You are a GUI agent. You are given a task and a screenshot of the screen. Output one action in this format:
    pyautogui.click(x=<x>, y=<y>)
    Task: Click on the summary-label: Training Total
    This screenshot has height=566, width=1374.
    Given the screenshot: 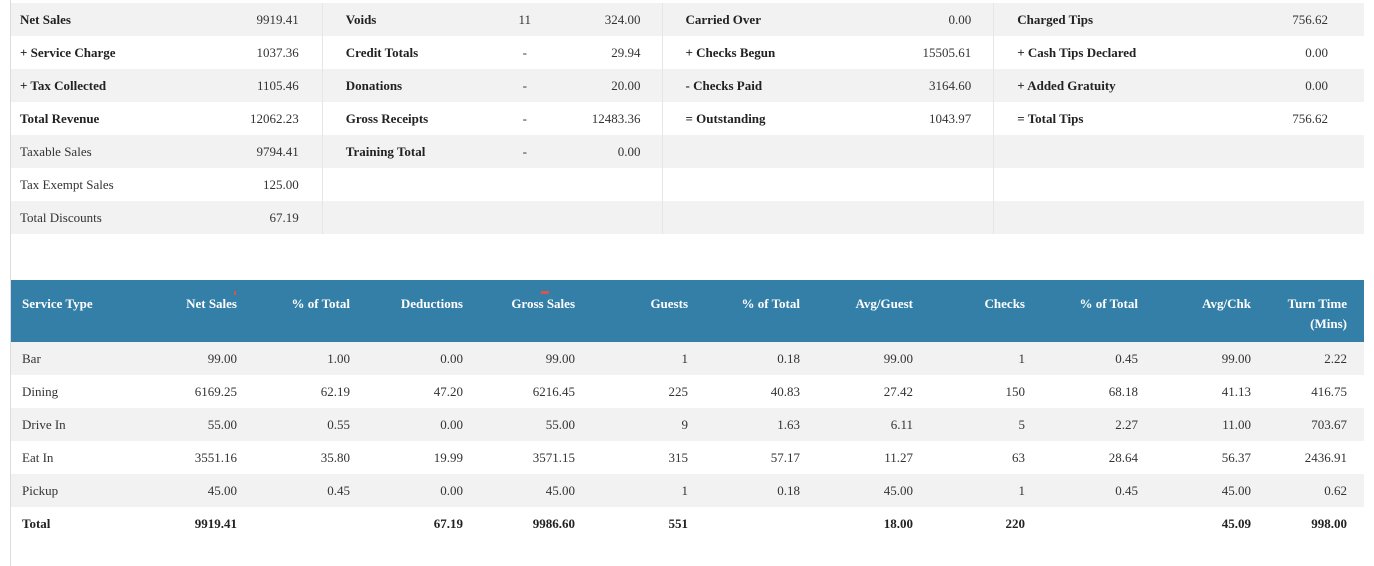 What is the action you would take?
    pyautogui.click(x=385, y=151)
    